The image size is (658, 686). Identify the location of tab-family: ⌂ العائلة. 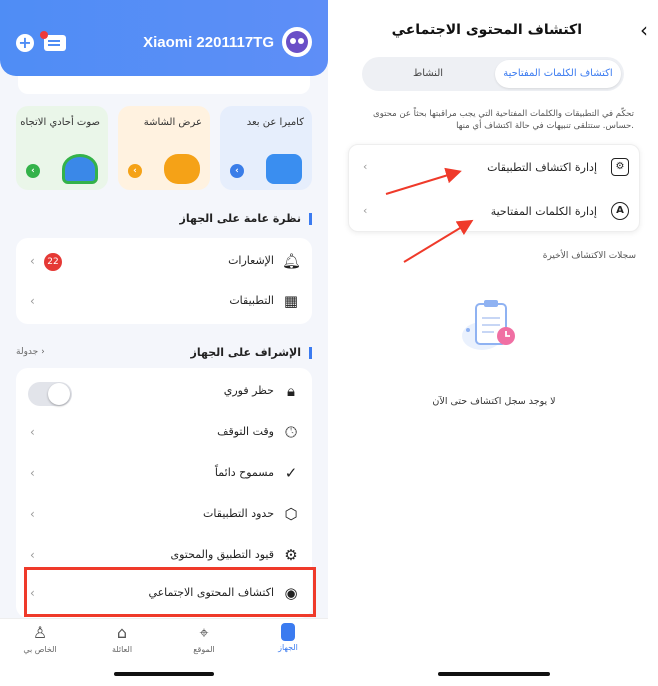
(122, 638).